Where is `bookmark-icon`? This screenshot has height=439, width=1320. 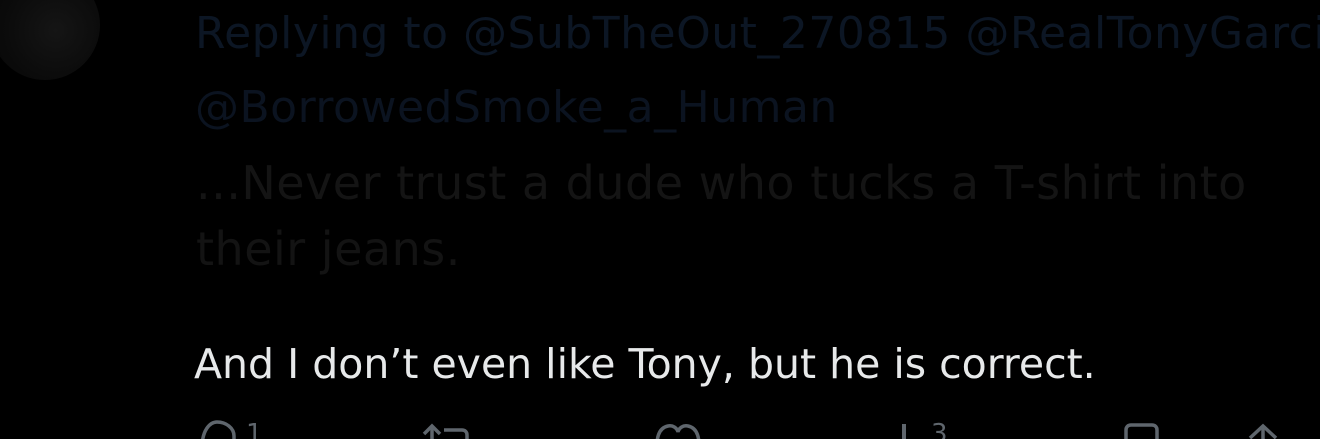 bookmark-icon is located at coordinates (1142, 428).